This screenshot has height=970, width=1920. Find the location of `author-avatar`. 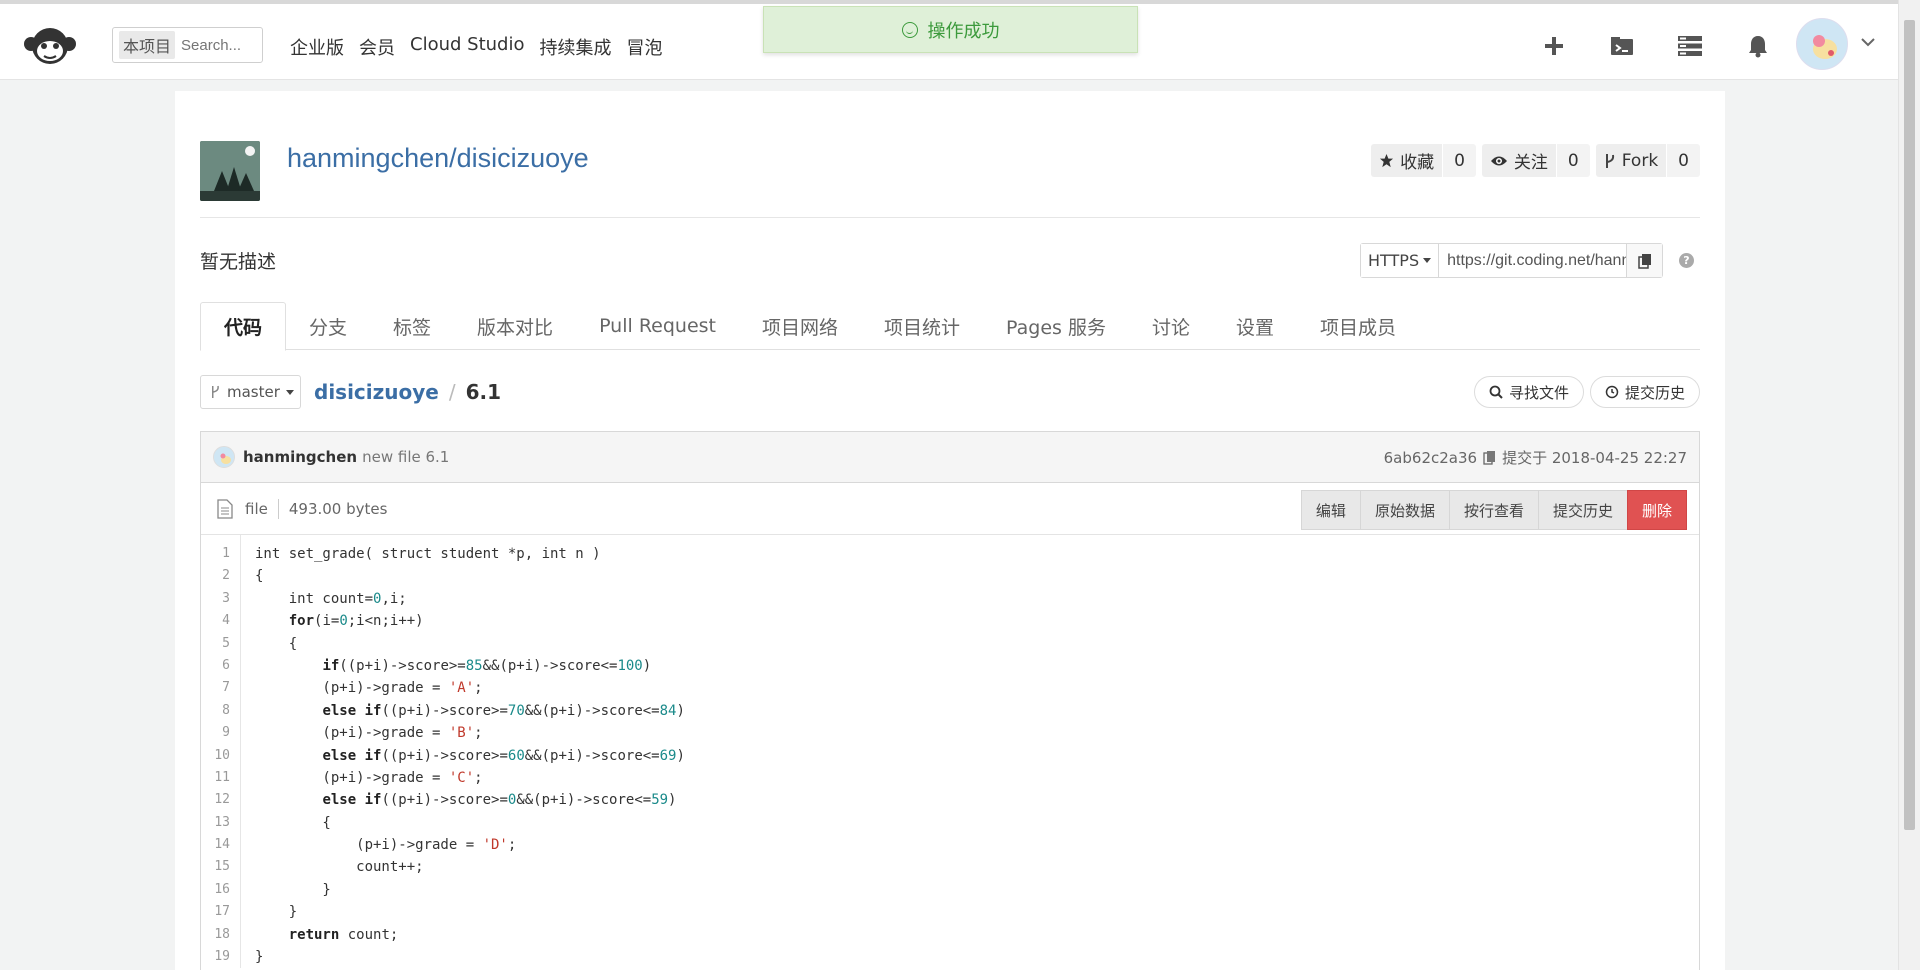

author-avatar is located at coordinates (224, 457).